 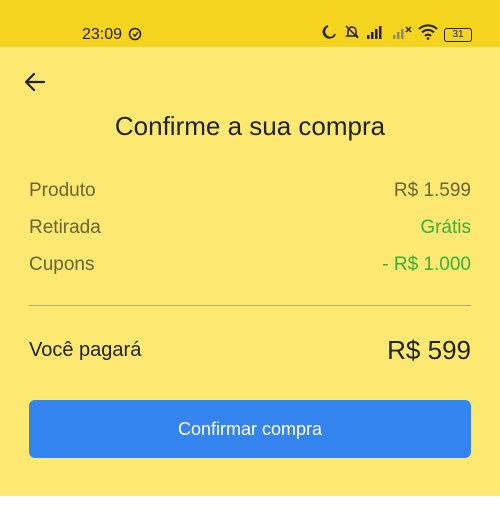 What do you see at coordinates (62, 190) in the screenshot?
I see `product-label: Produto` at bounding box center [62, 190].